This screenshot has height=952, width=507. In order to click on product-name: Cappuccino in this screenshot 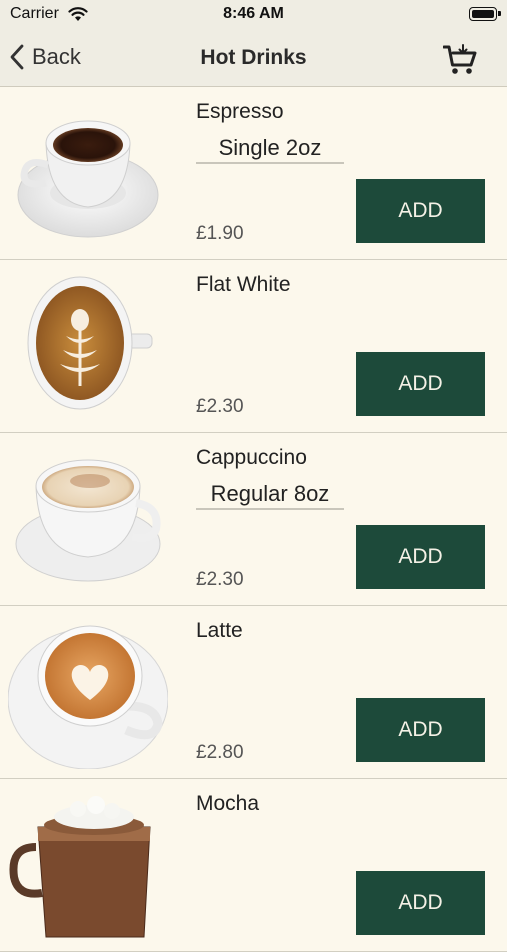, I will do `click(251, 457)`.